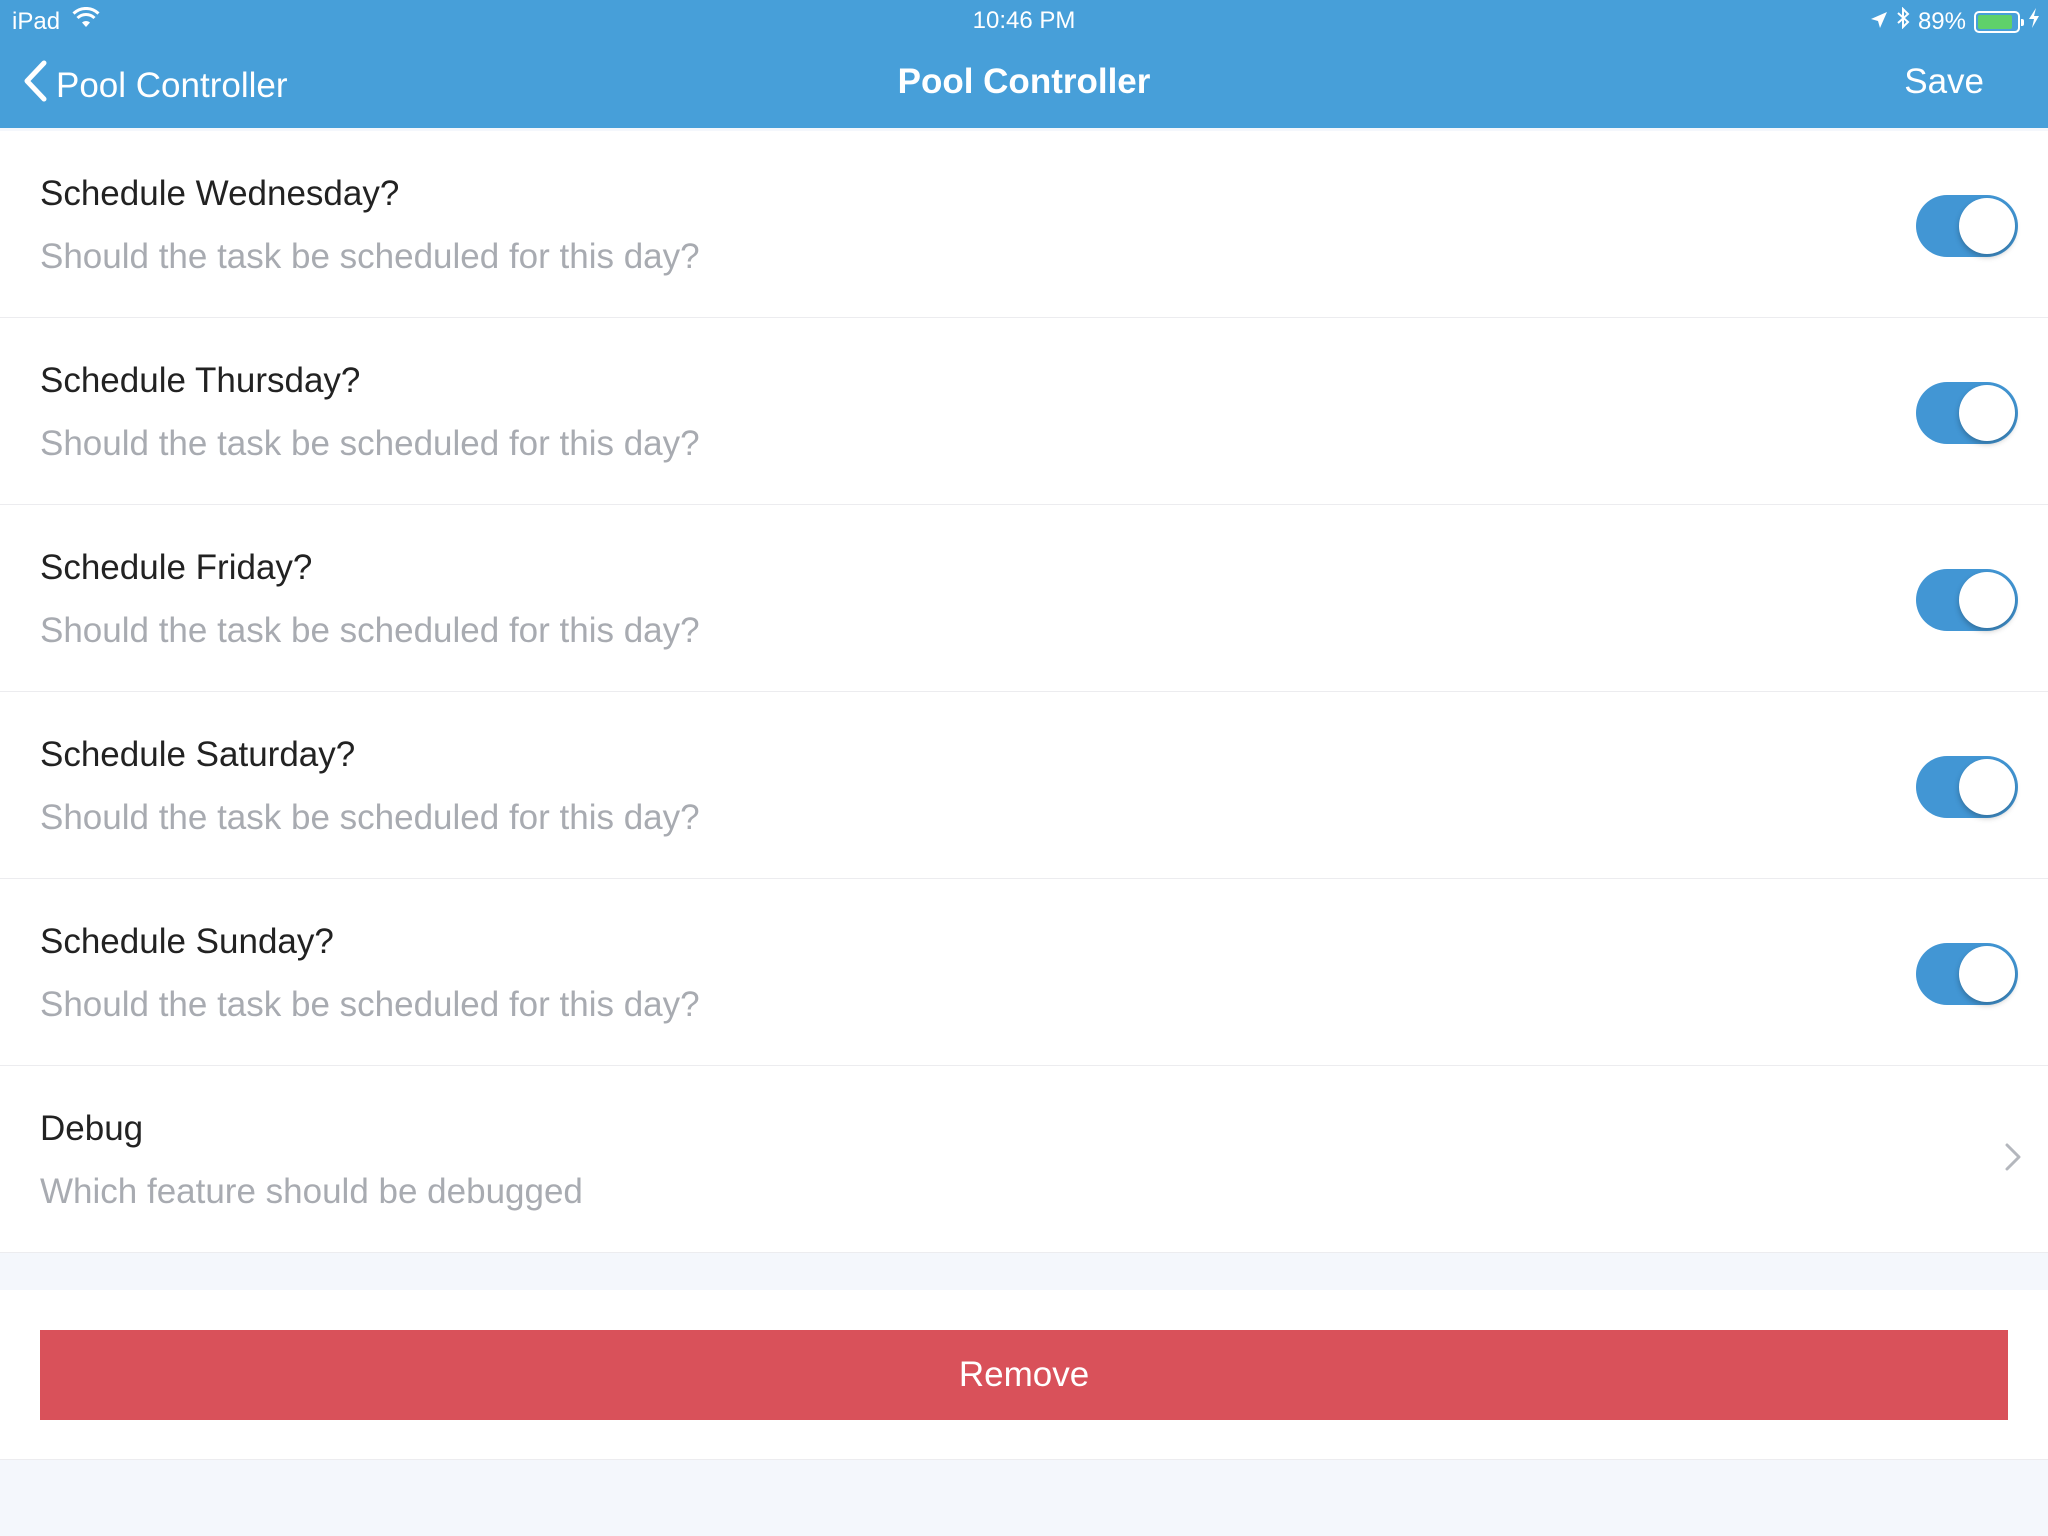 Image resolution: width=2048 pixels, height=1536 pixels. I want to click on toggle-switch-saturday, so click(1967, 787).